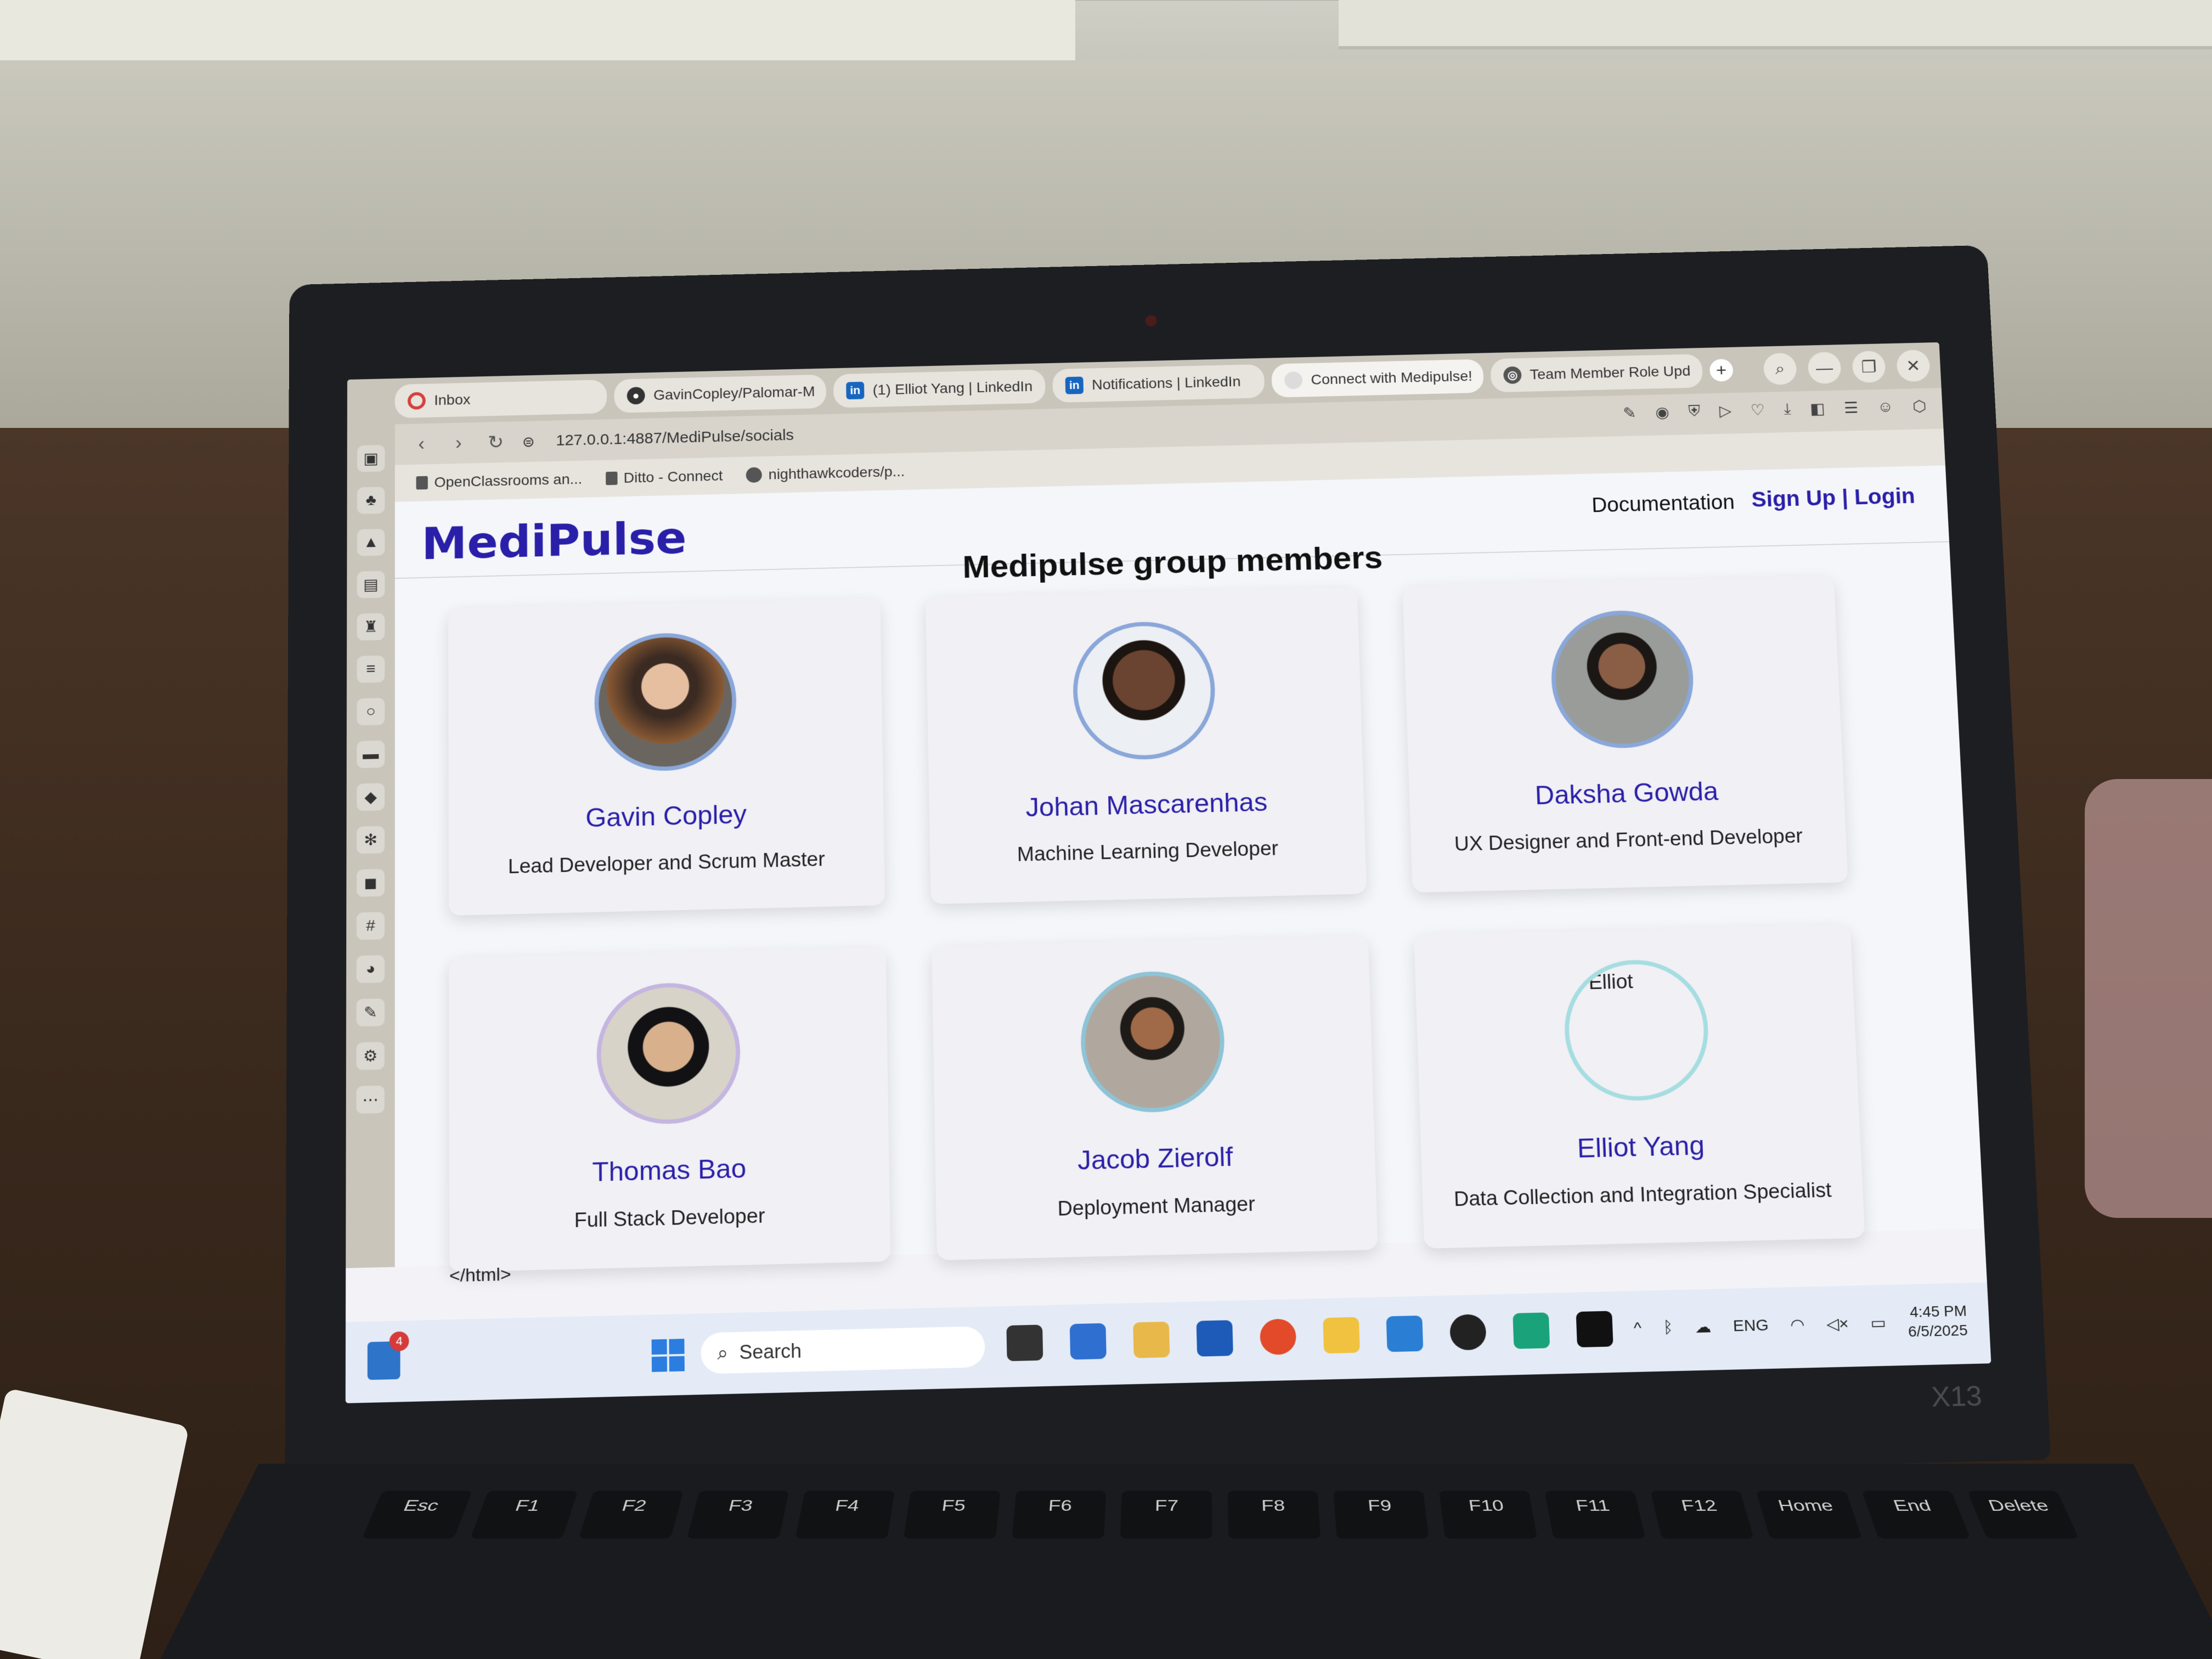 This screenshot has width=2212, height=1659. Describe the element at coordinates (370, 926) in the screenshot. I see `slack-icon: #` at that location.